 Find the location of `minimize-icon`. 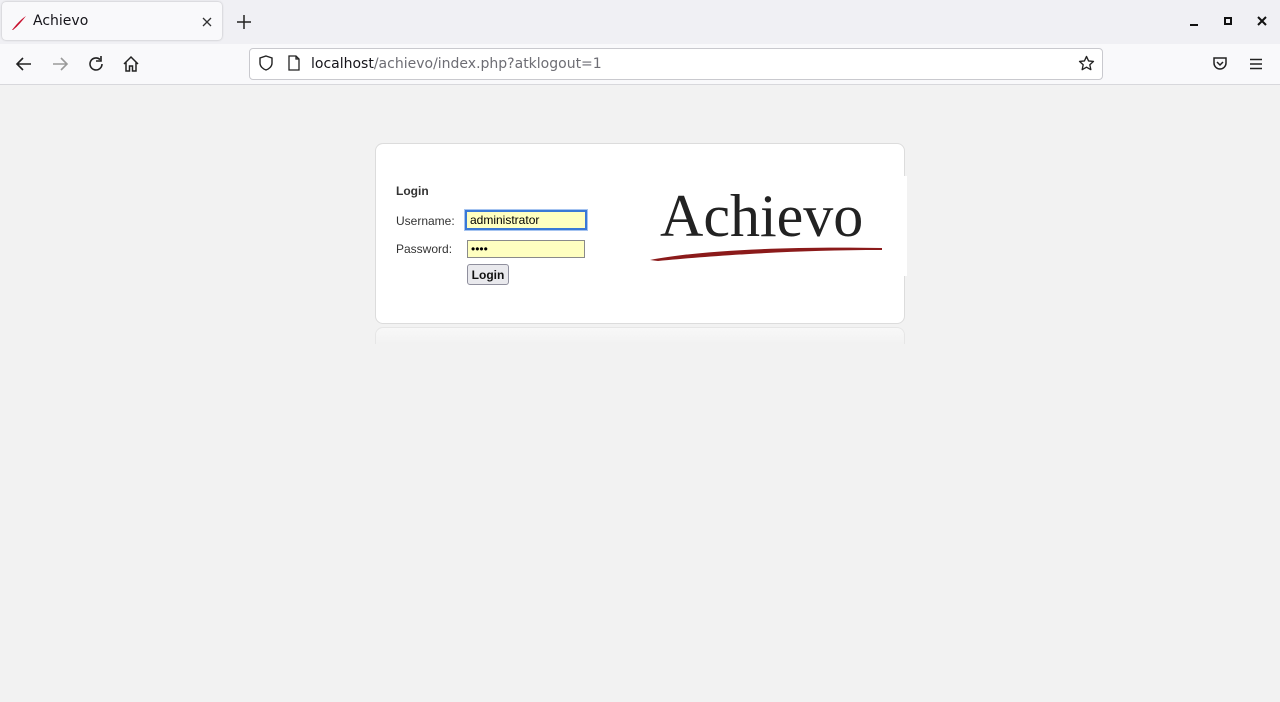

minimize-icon is located at coordinates (1194, 21).